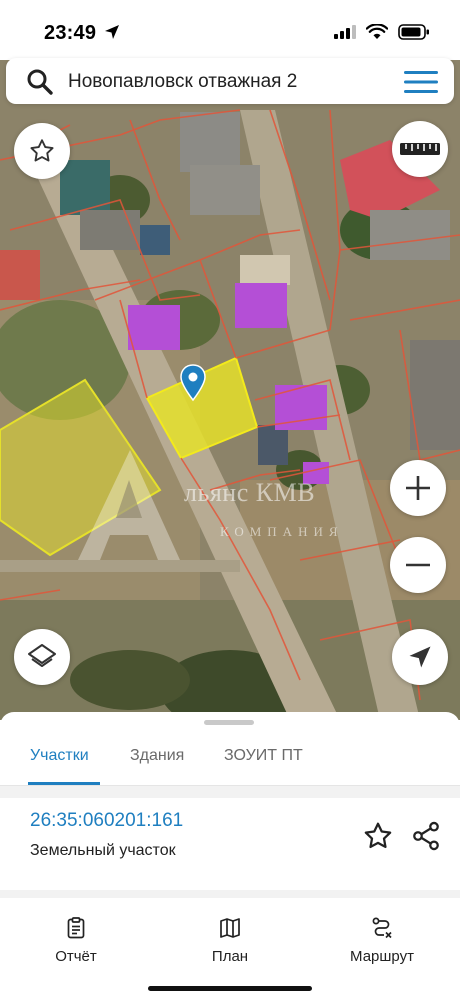 This screenshot has height=1000, width=460. I want to click on status-icons, so click(382, 32).